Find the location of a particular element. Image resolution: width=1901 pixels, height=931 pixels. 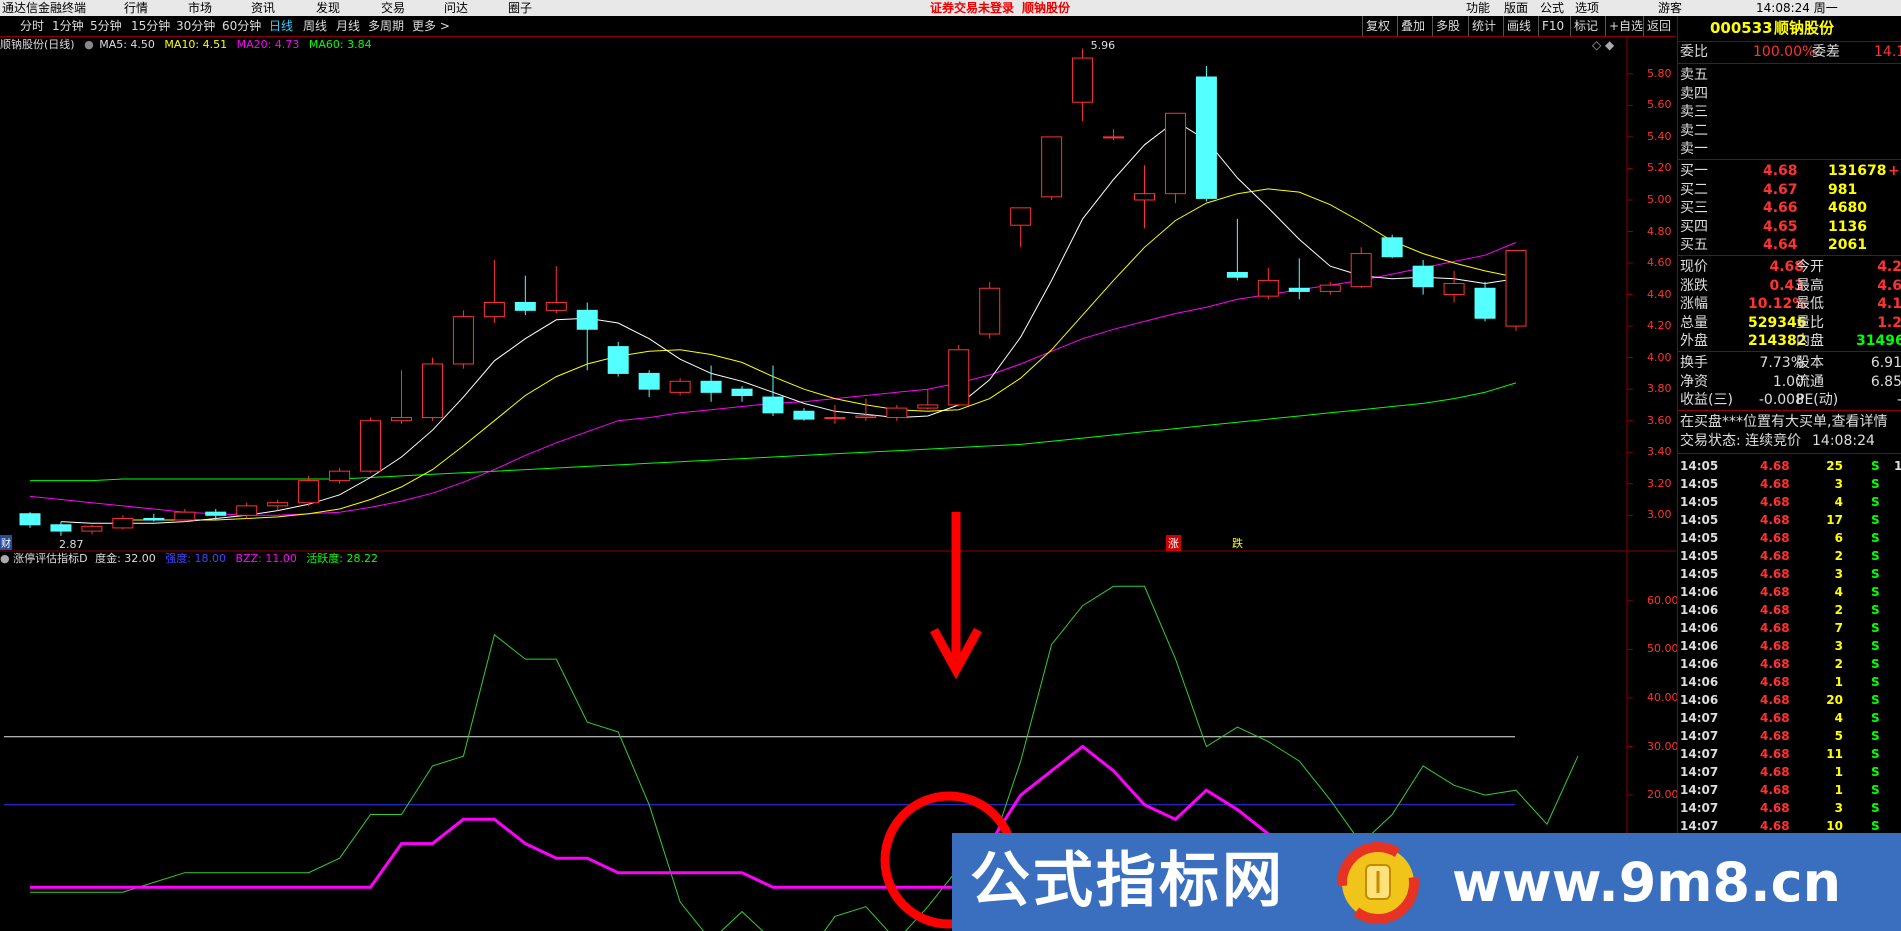

buy-label: 买四 is located at coordinates (1694, 226).